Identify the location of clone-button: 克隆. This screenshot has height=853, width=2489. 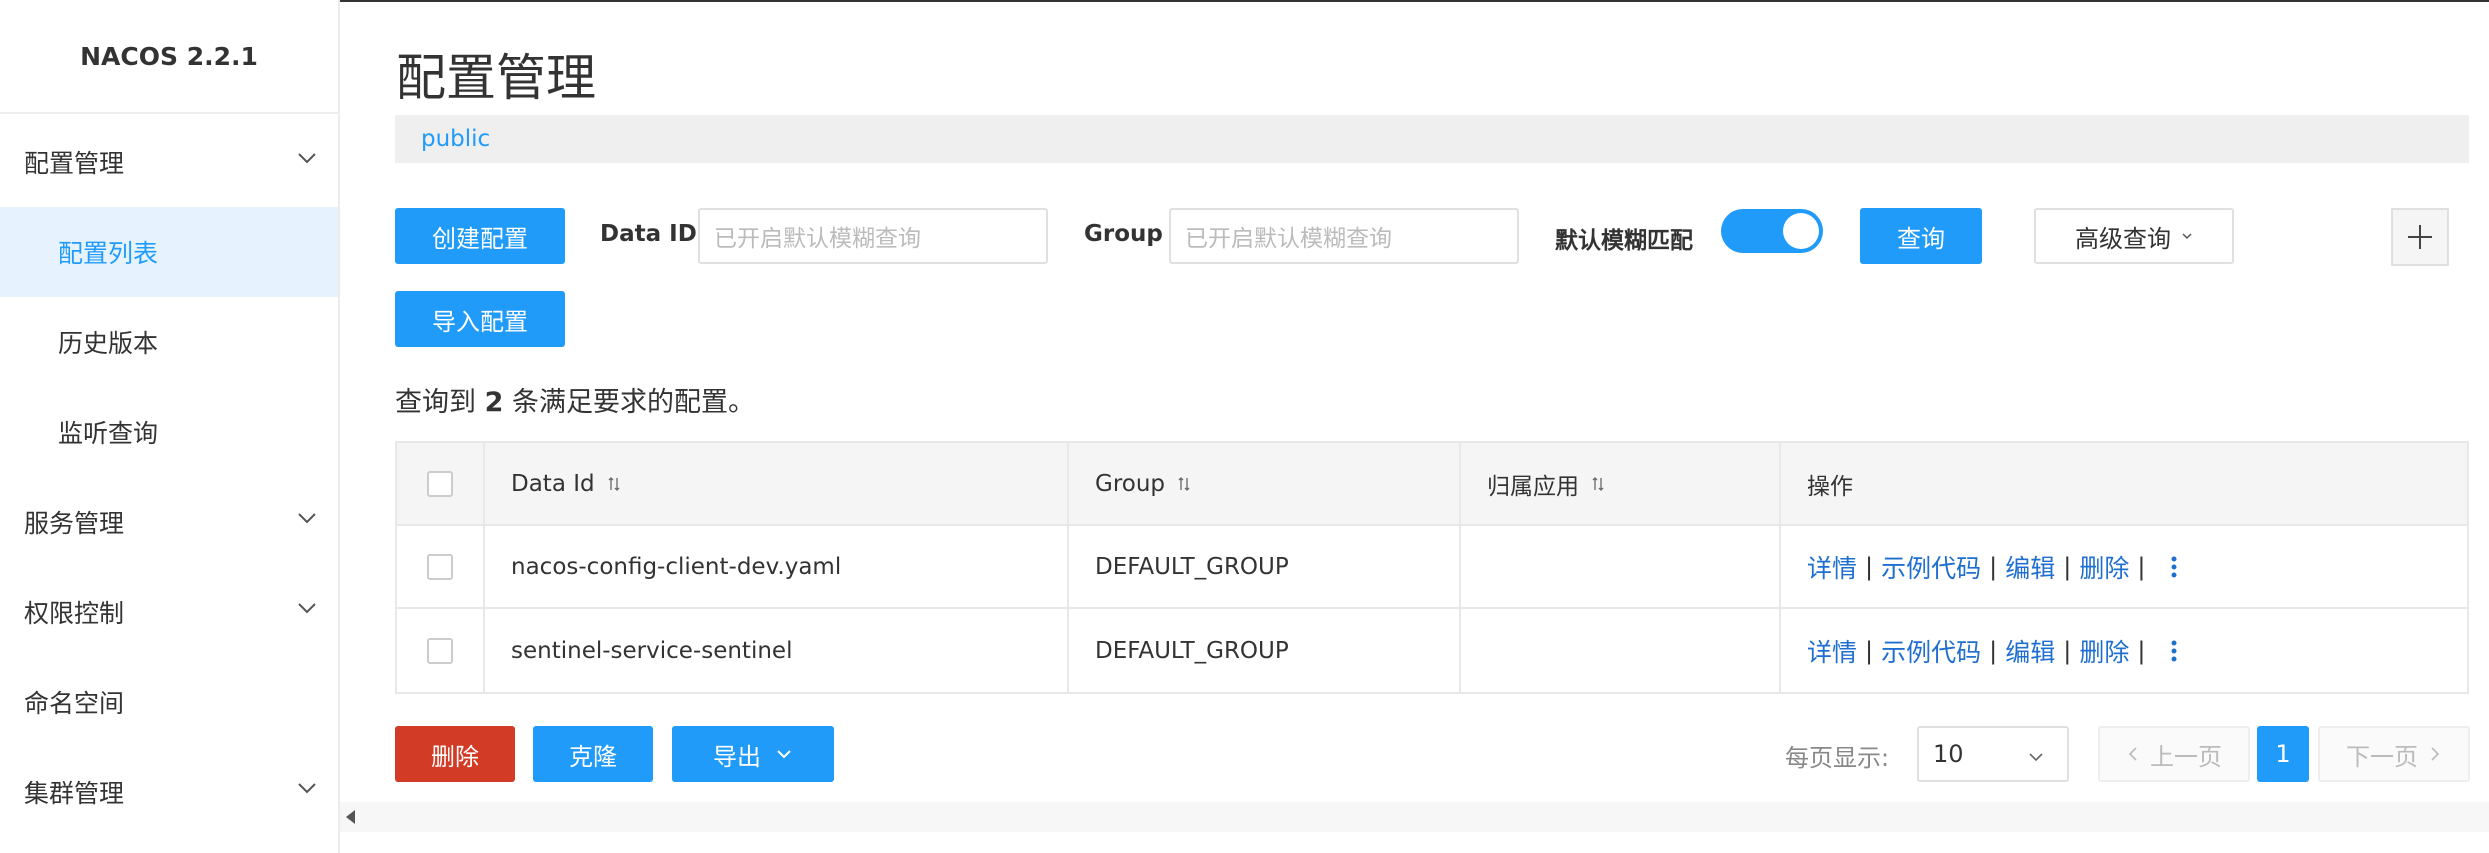
(593, 754).